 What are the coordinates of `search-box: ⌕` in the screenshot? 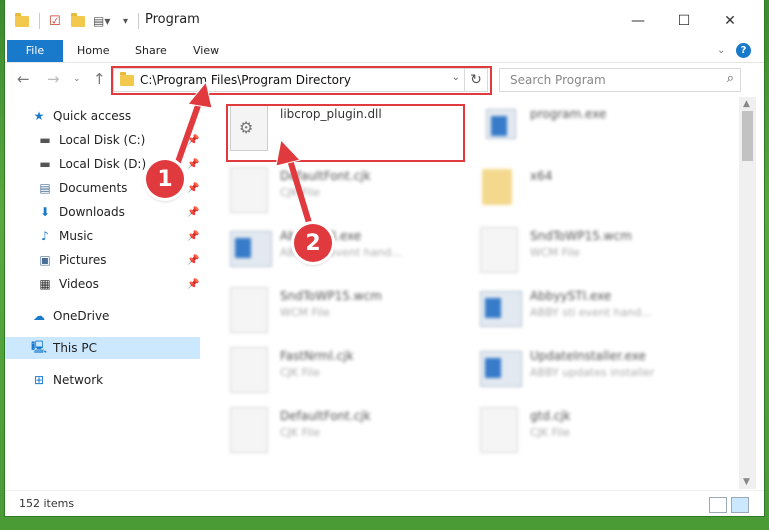 It's located at (620, 80).